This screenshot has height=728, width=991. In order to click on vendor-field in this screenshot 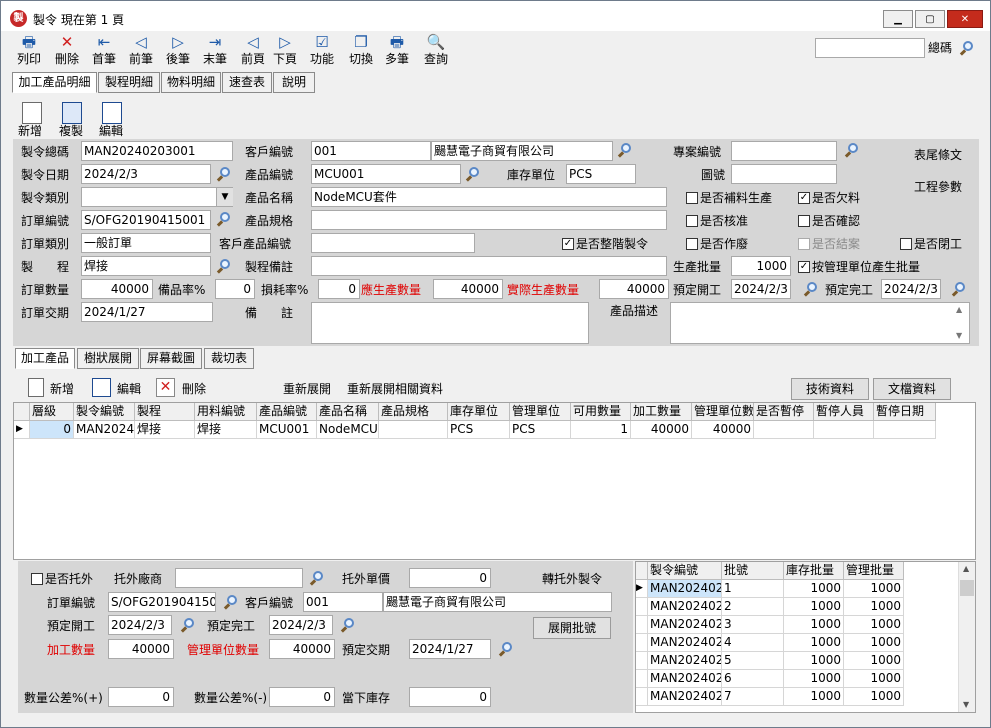, I will do `click(239, 578)`.